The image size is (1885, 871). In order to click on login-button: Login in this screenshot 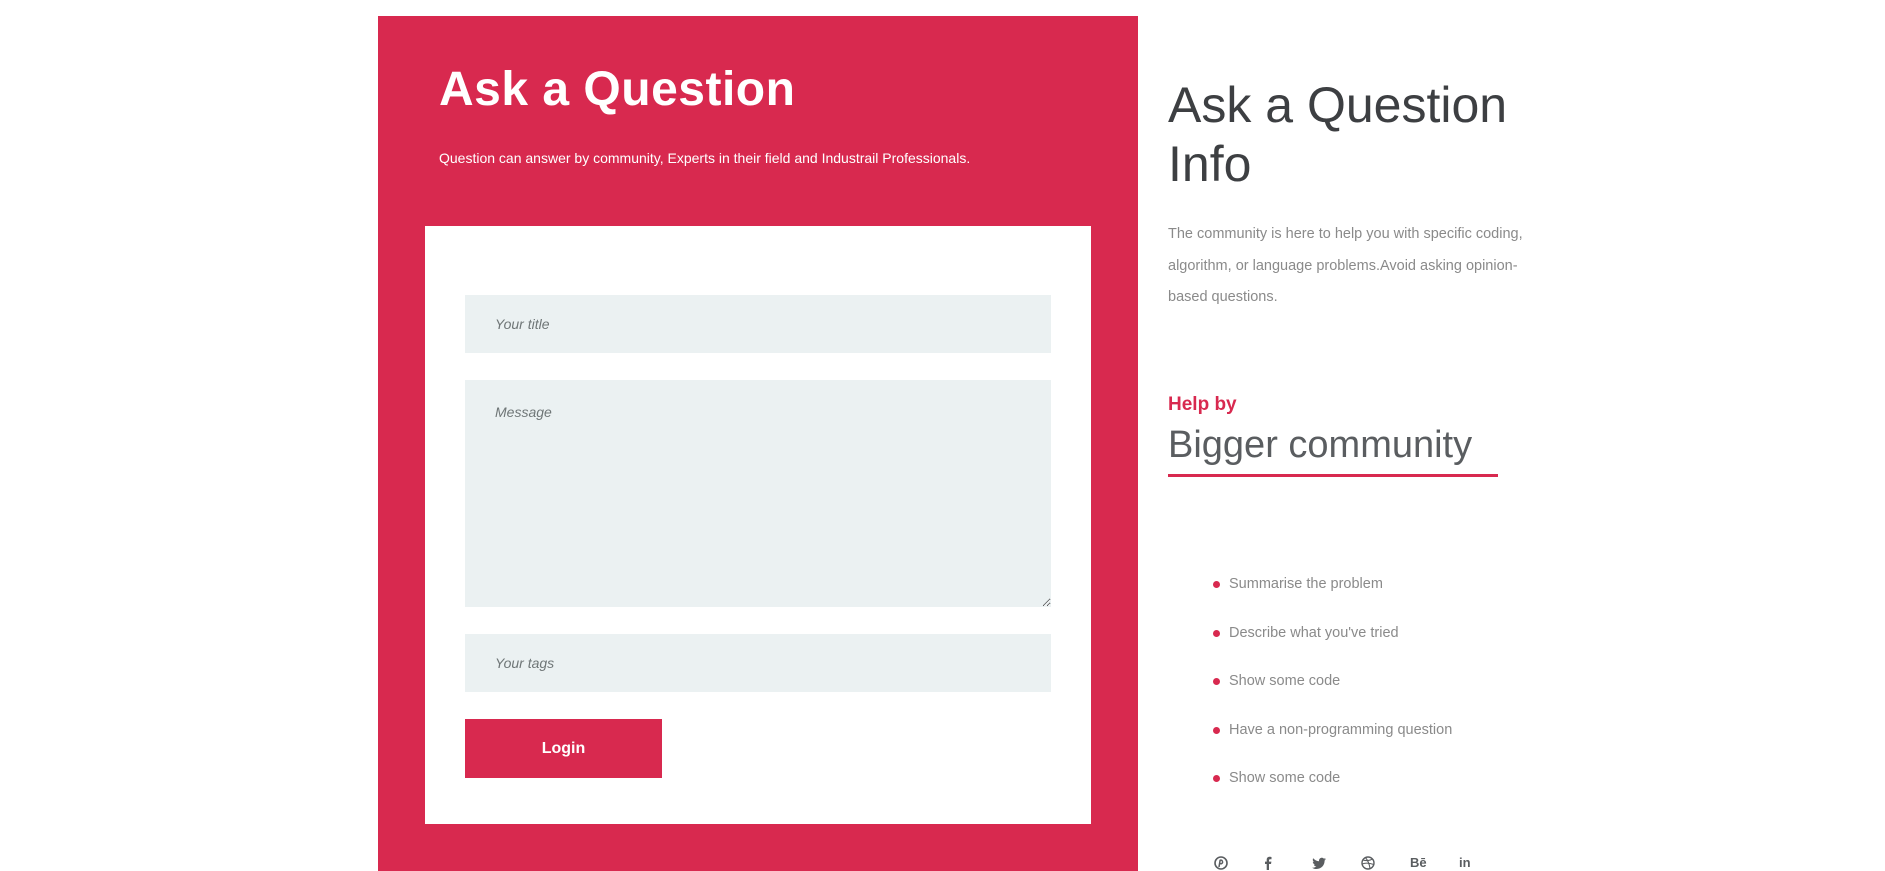, I will do `click(563, 748)`.